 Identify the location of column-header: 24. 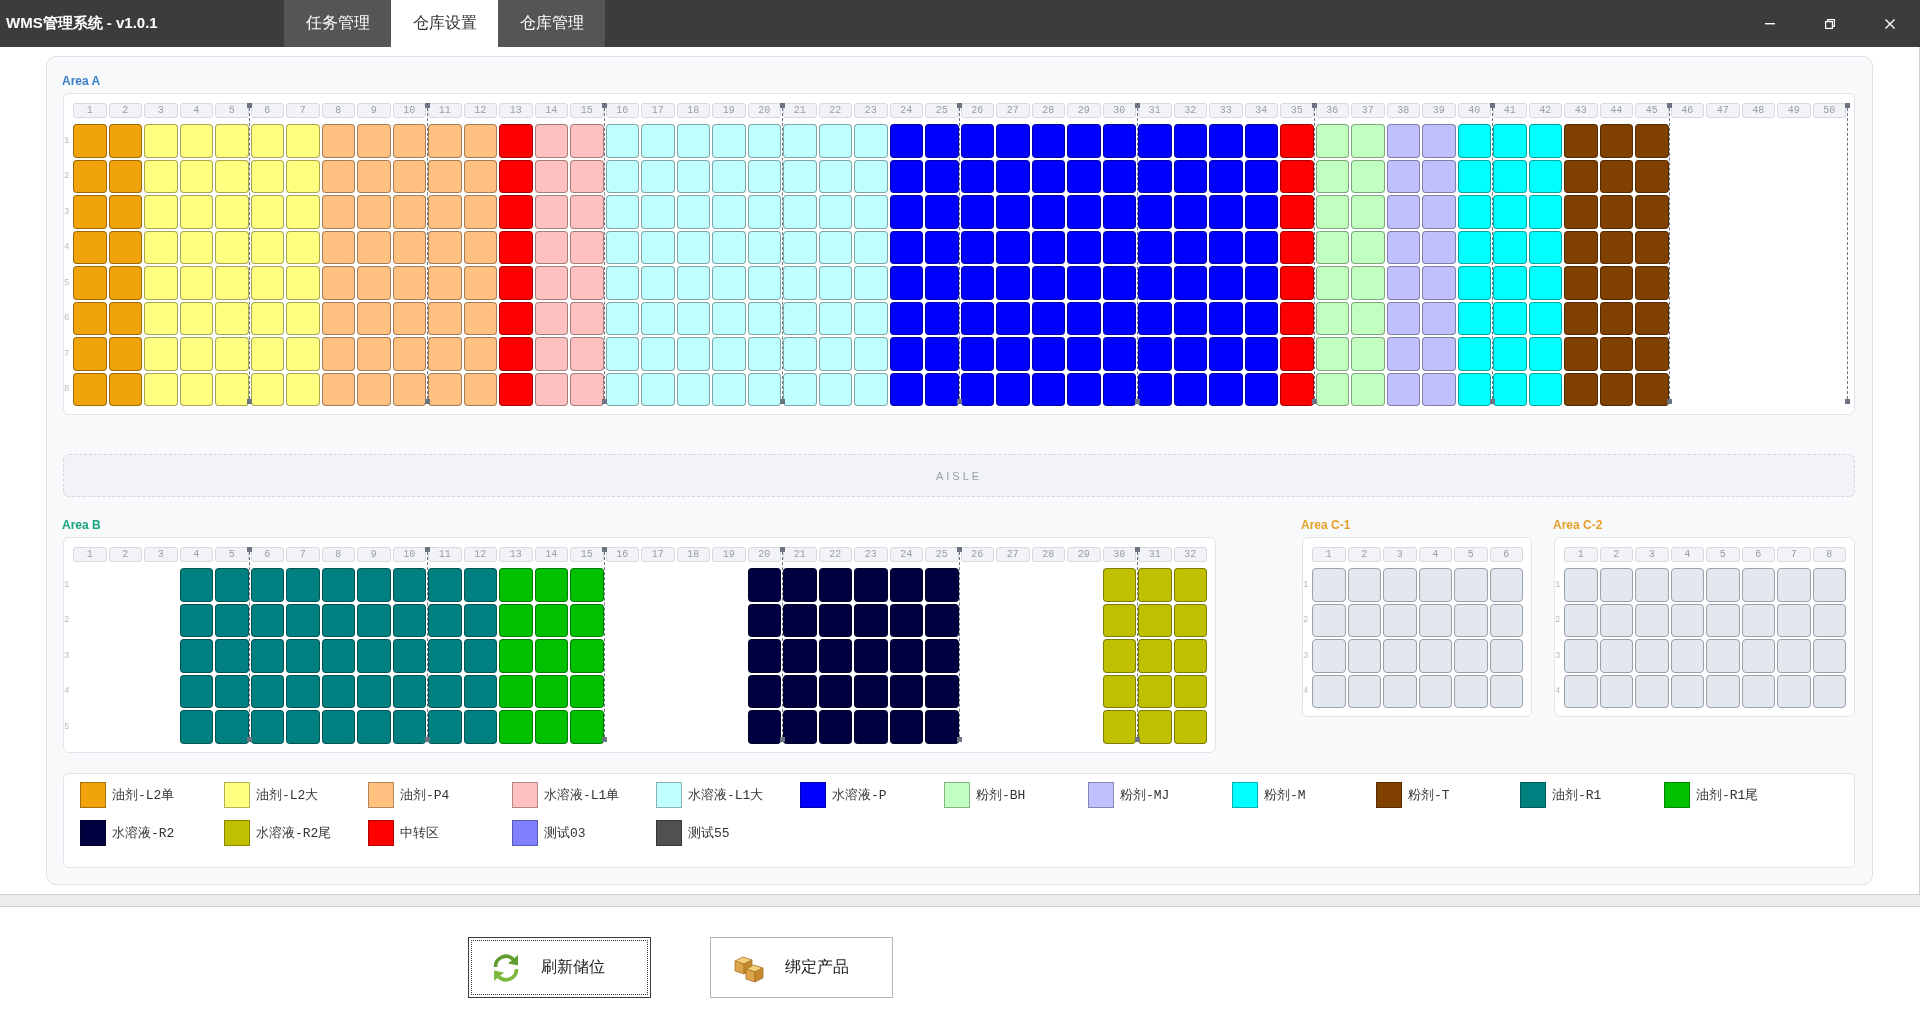
(906, 110).